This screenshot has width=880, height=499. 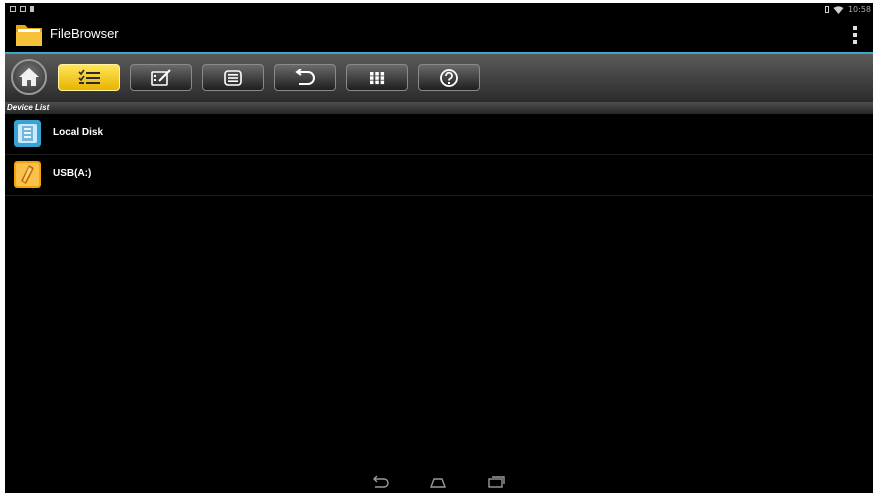 What do you see at coordinates (27, 174) in the screenshot?
I see `usb-icon` at bounding box center [27, 174].